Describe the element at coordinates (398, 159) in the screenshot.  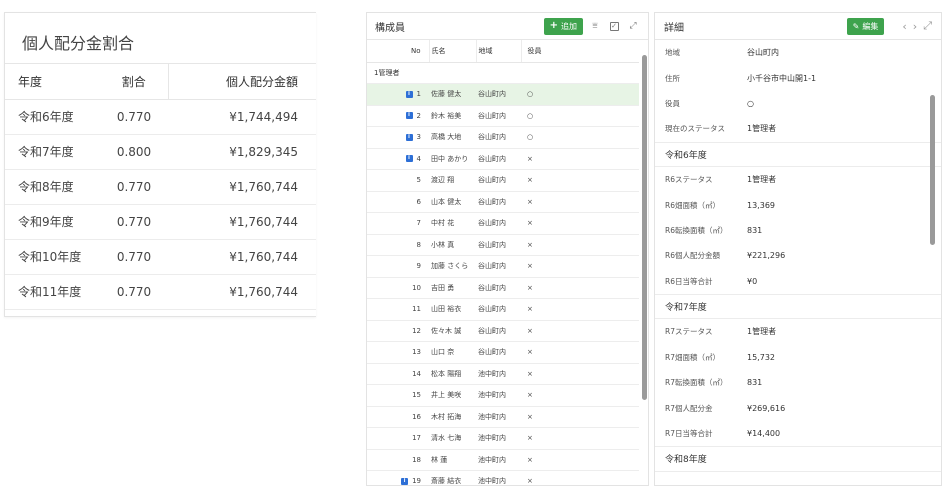
I see `member-no-cell: i4` at that location.